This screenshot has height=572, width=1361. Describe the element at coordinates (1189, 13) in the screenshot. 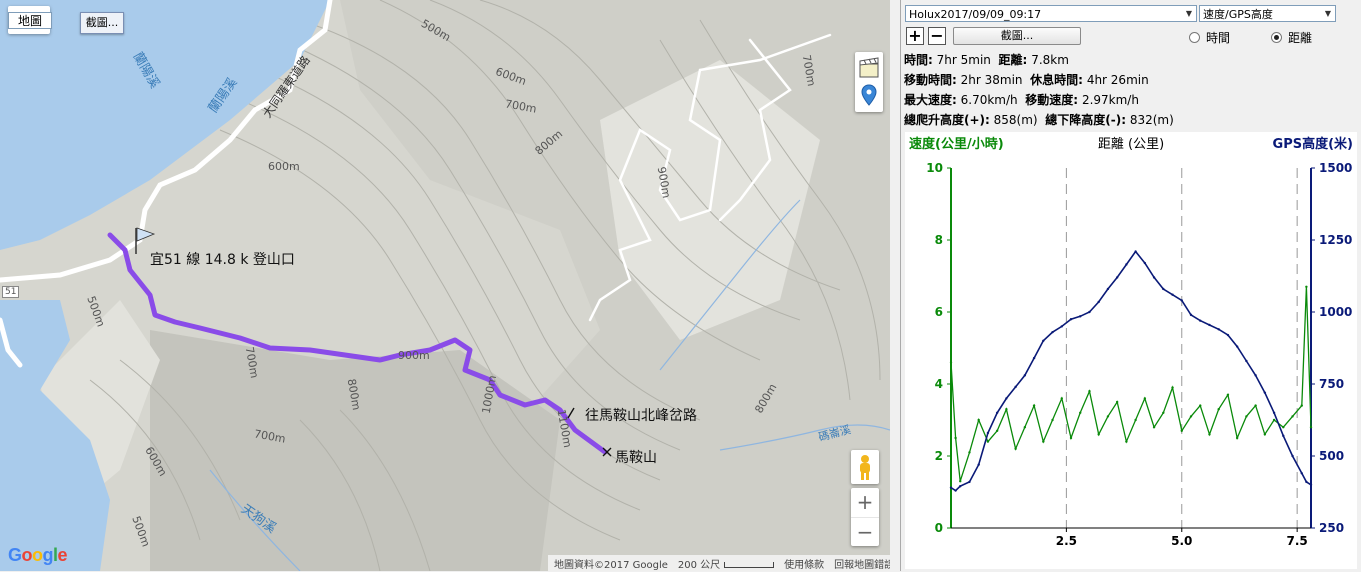

I see `chevron-down-icon: ▼` at that location.